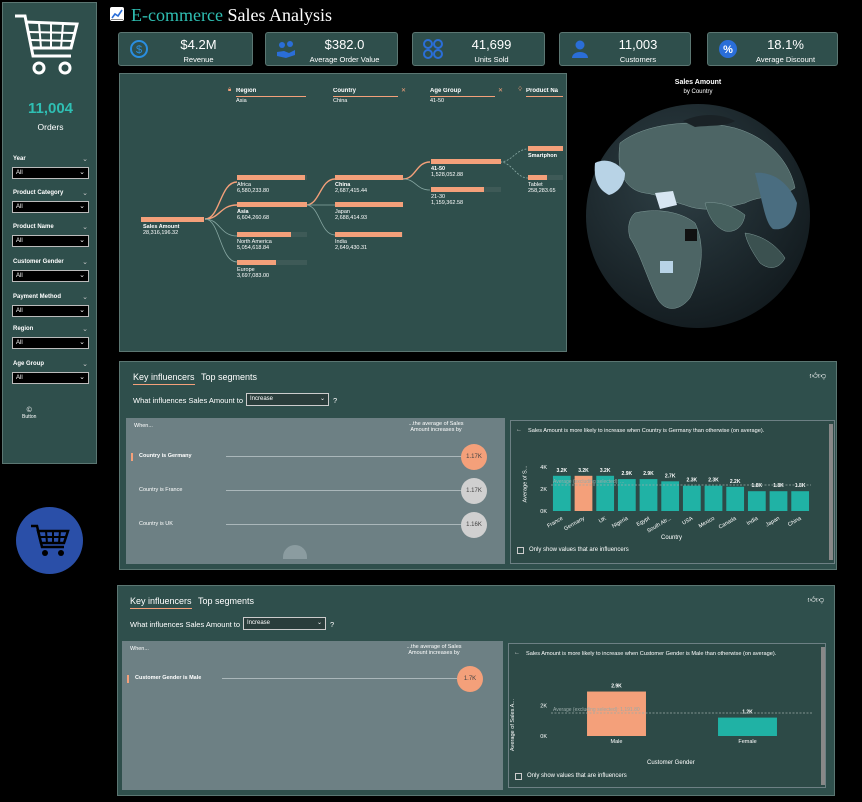 This screenshot has width=862, height=802. Describe the element at coordinates (698, 216) in the screenshot. I see `globe-map` at that location.